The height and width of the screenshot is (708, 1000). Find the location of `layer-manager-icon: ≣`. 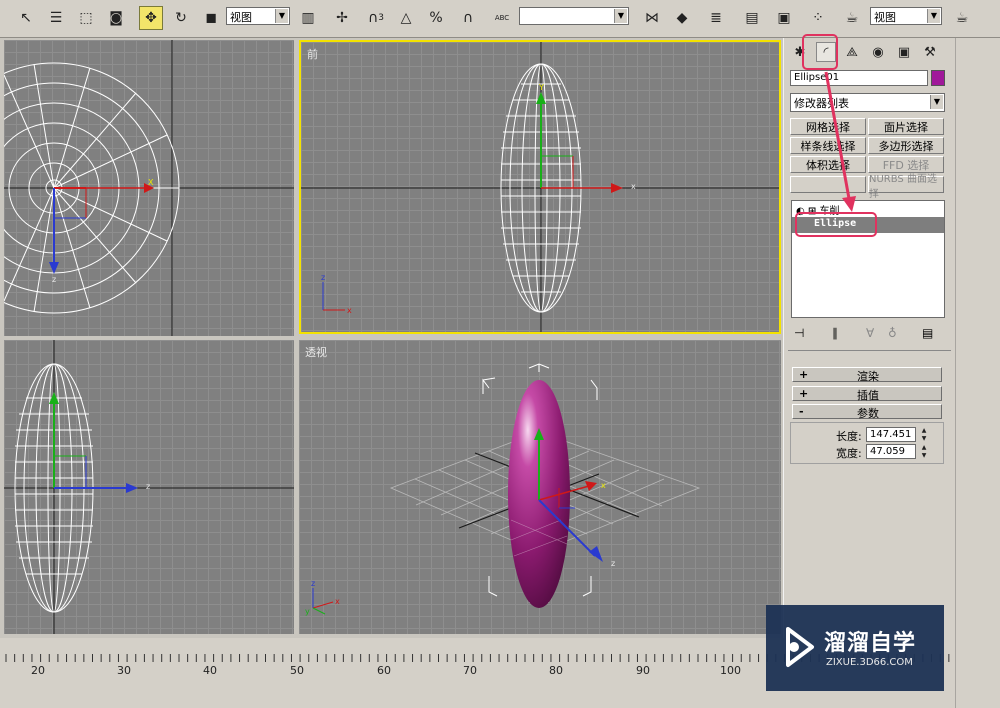

layer-manager-icon: ≣ is located at coordinates (716, 18).